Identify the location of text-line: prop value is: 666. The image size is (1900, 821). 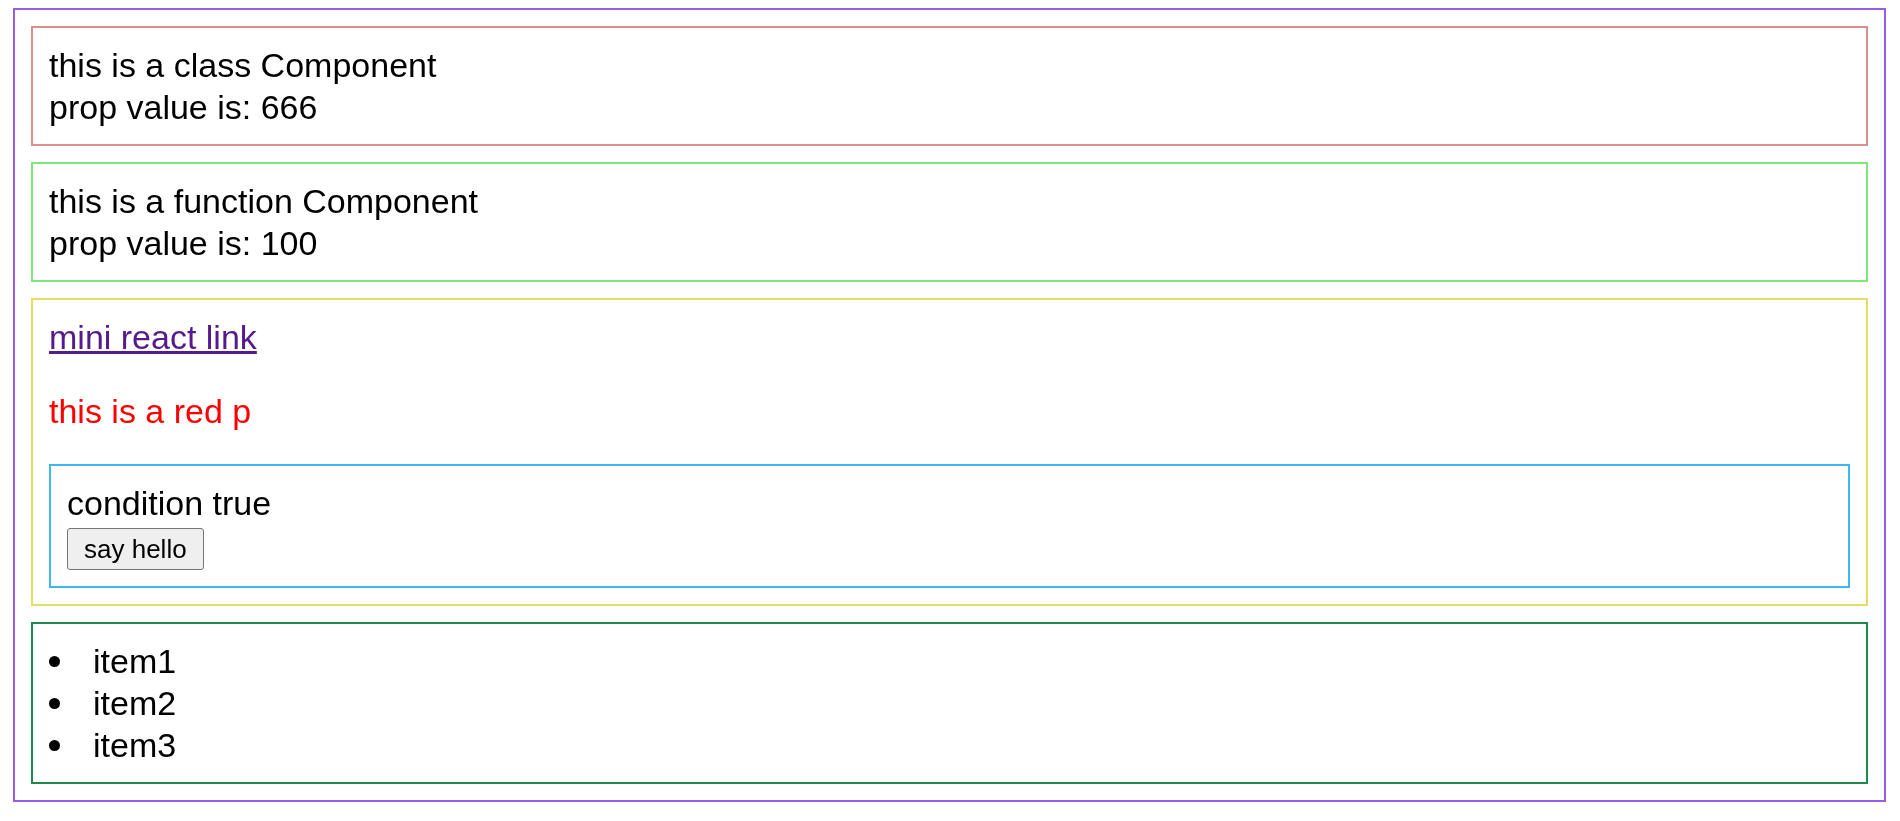
(183, 107).